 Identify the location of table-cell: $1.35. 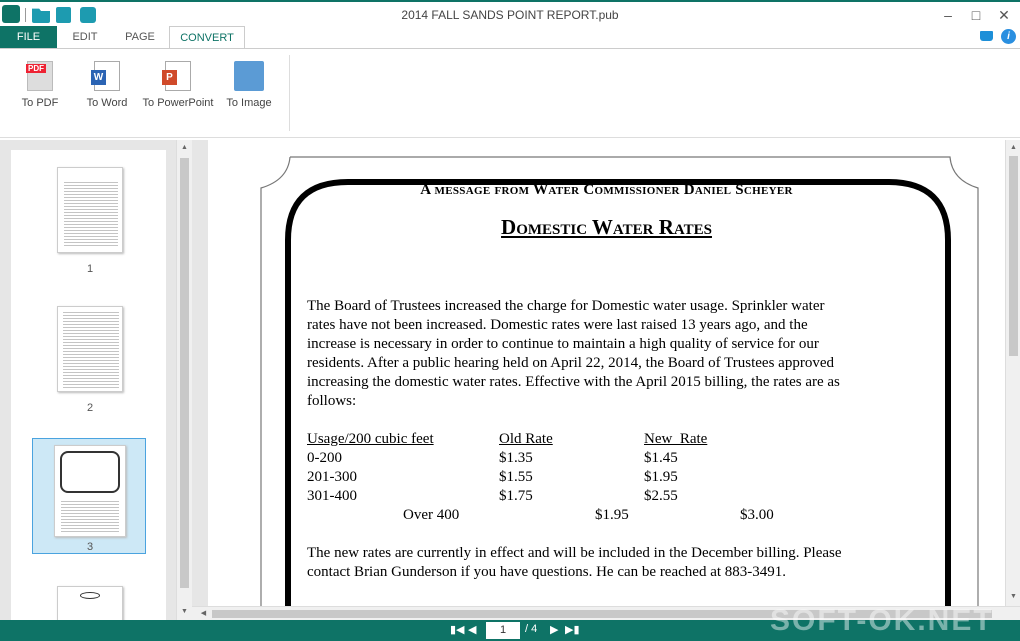
(516, 458).